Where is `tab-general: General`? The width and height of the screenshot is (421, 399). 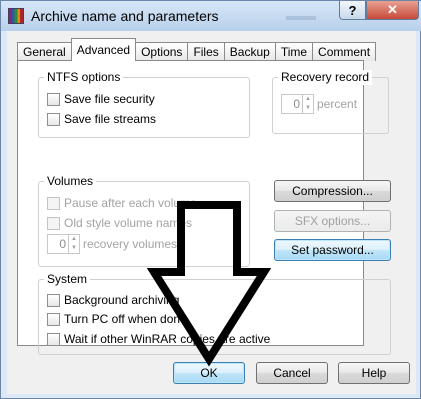 tab-general: General is located at coordinates (44, 51).